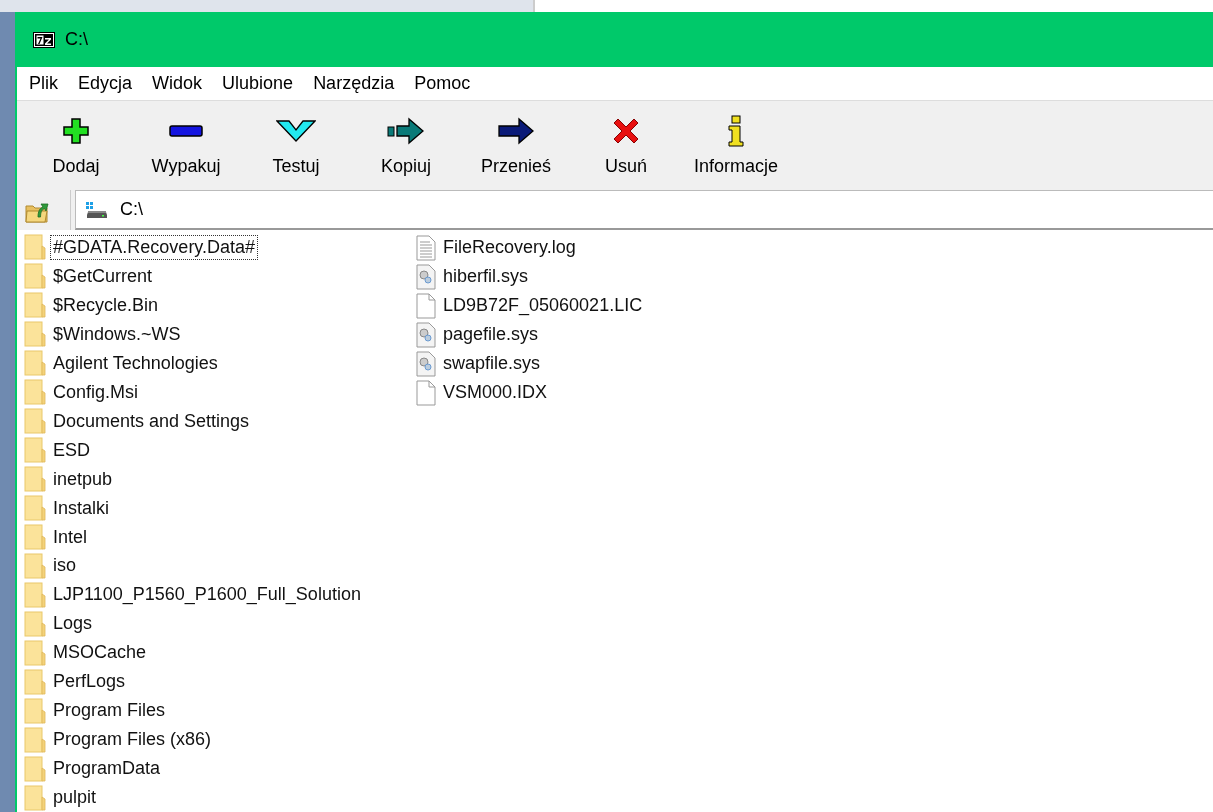  What do you see at coordinates (354, 83) in the screenshot?
I see `menu-item: Narzędzia` at bounding box center [354, 83].